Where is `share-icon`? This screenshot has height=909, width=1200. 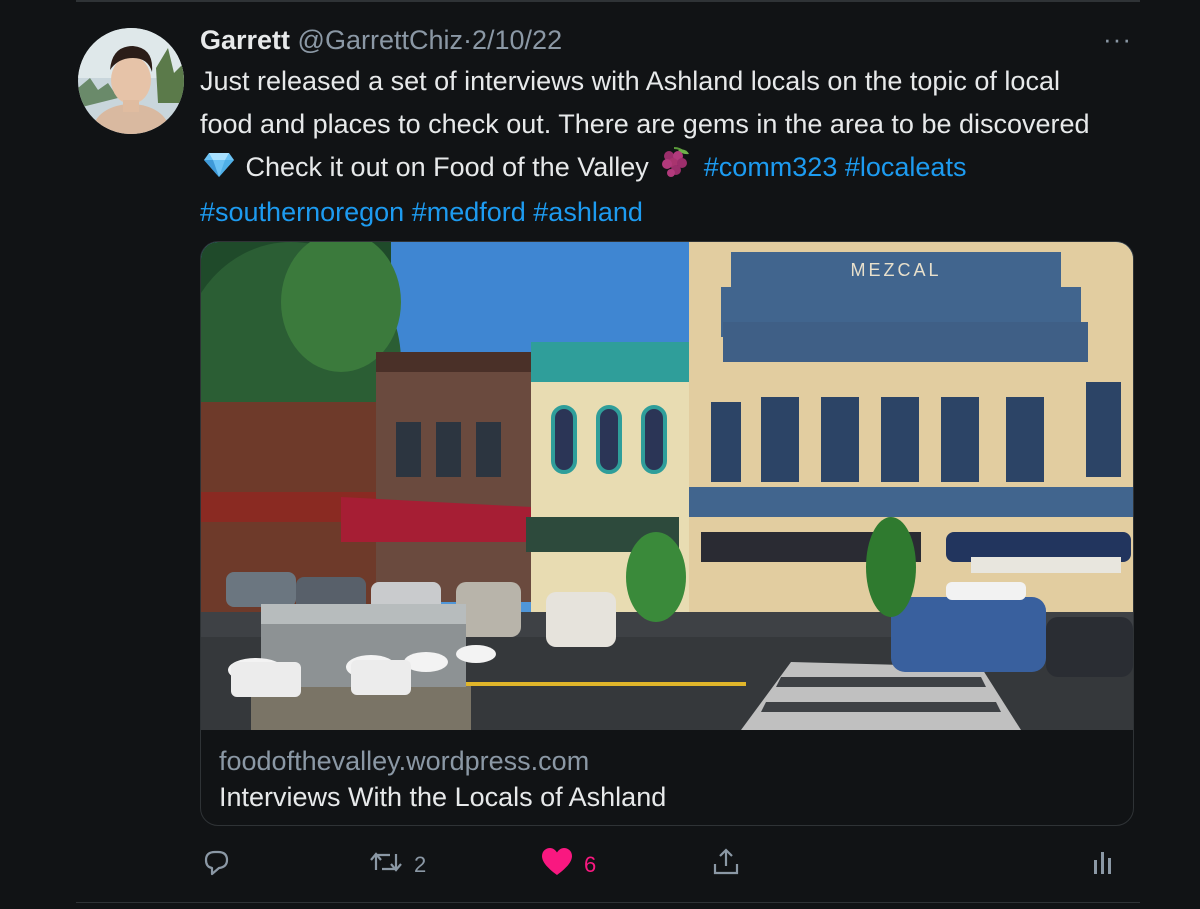 share-icon is located at coordinates (726, 865).